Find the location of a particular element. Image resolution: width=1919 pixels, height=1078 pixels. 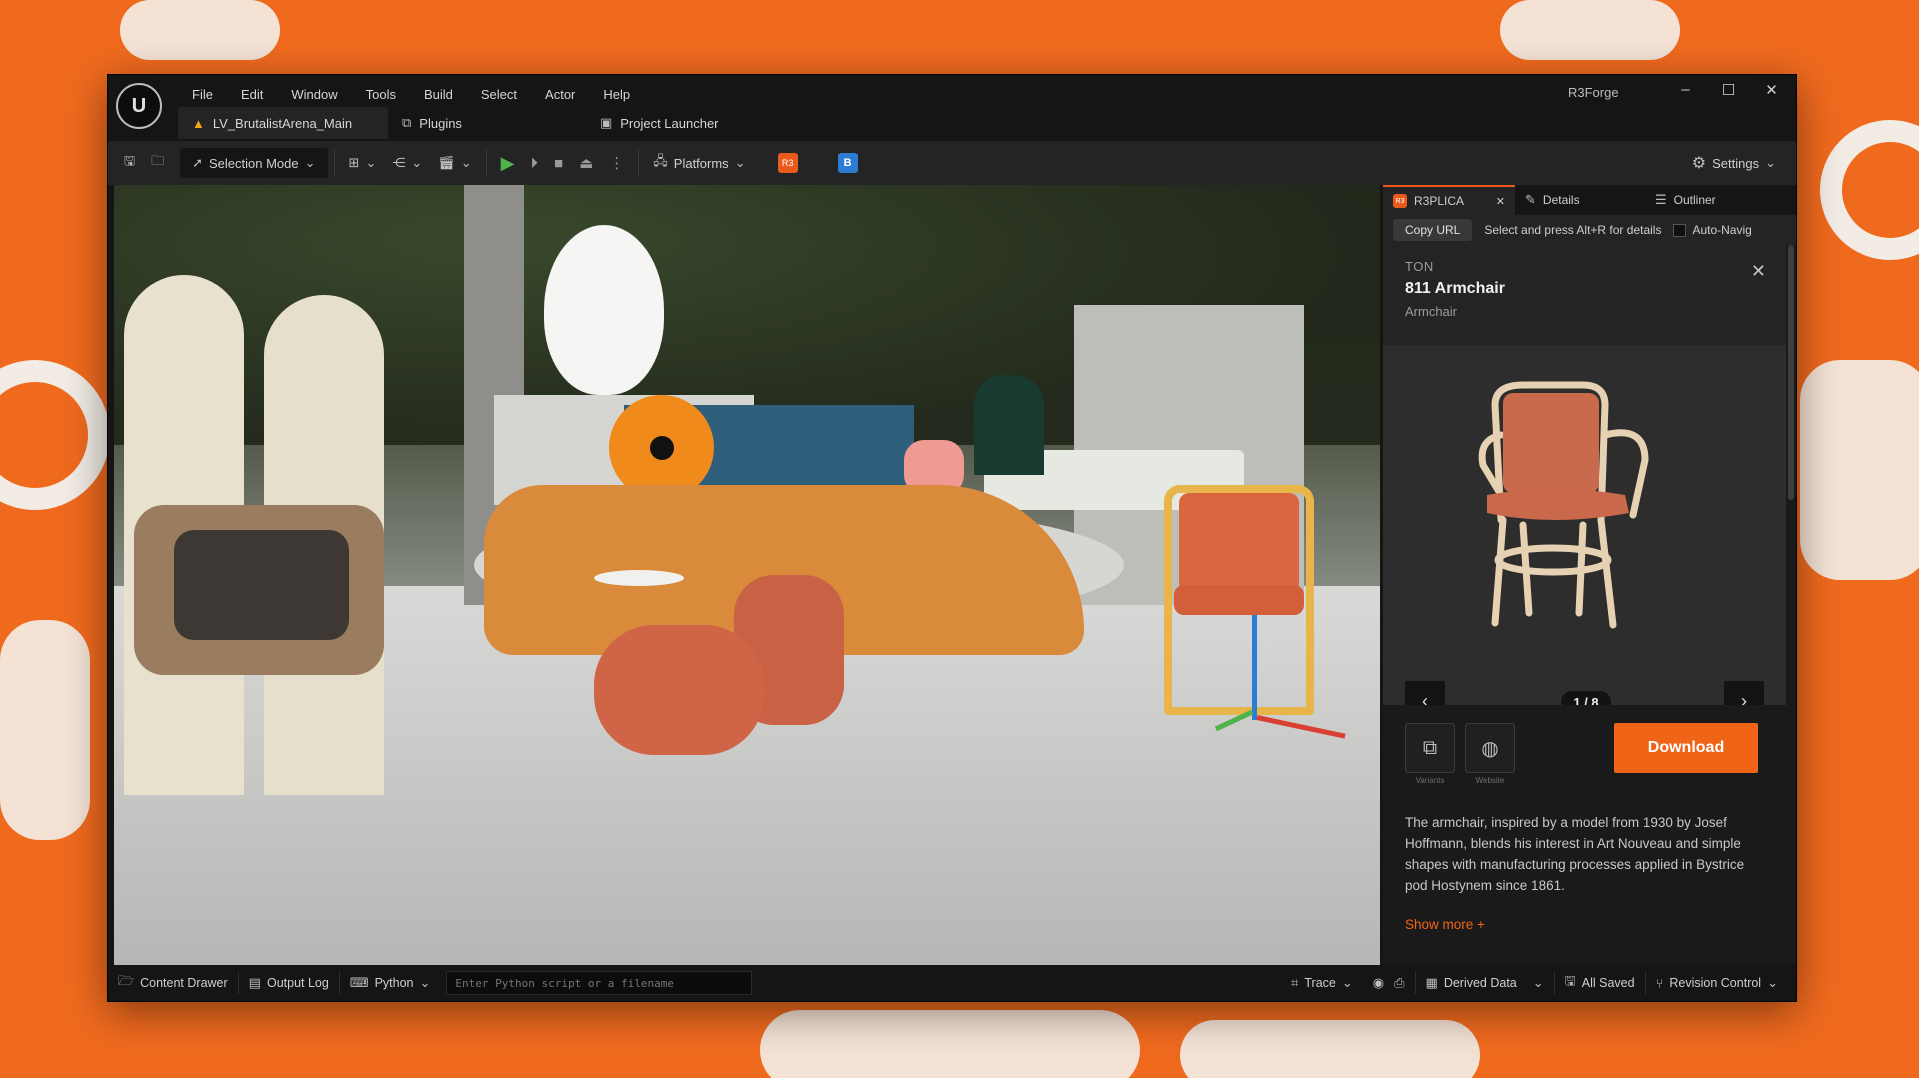

website-label: Website is located at coordinates (1490, 780).